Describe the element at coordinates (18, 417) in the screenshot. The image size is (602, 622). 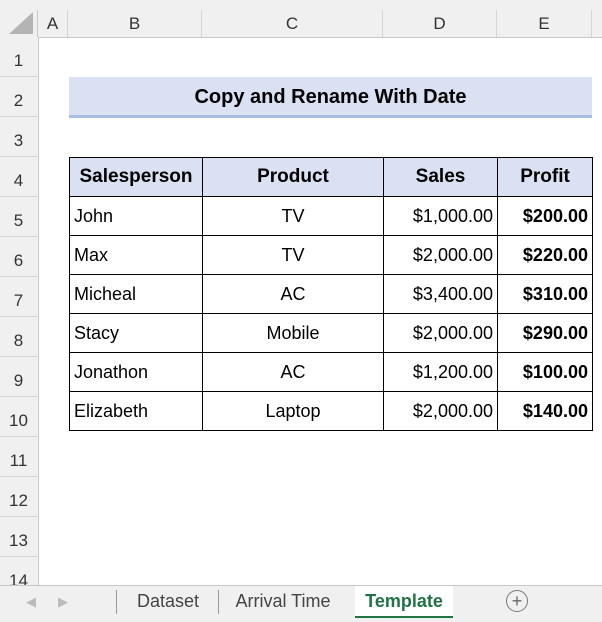
I see `row-header-10: 10` at that location.